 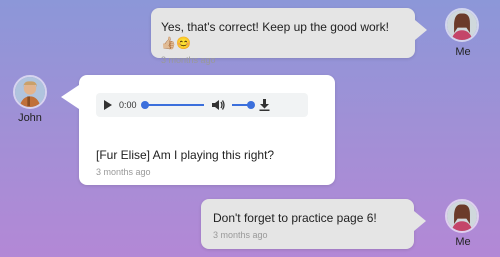 What do you see at coordinates (243, 105) in the screenshot?
I see `volume-slider` at bounding box center [243, 105].